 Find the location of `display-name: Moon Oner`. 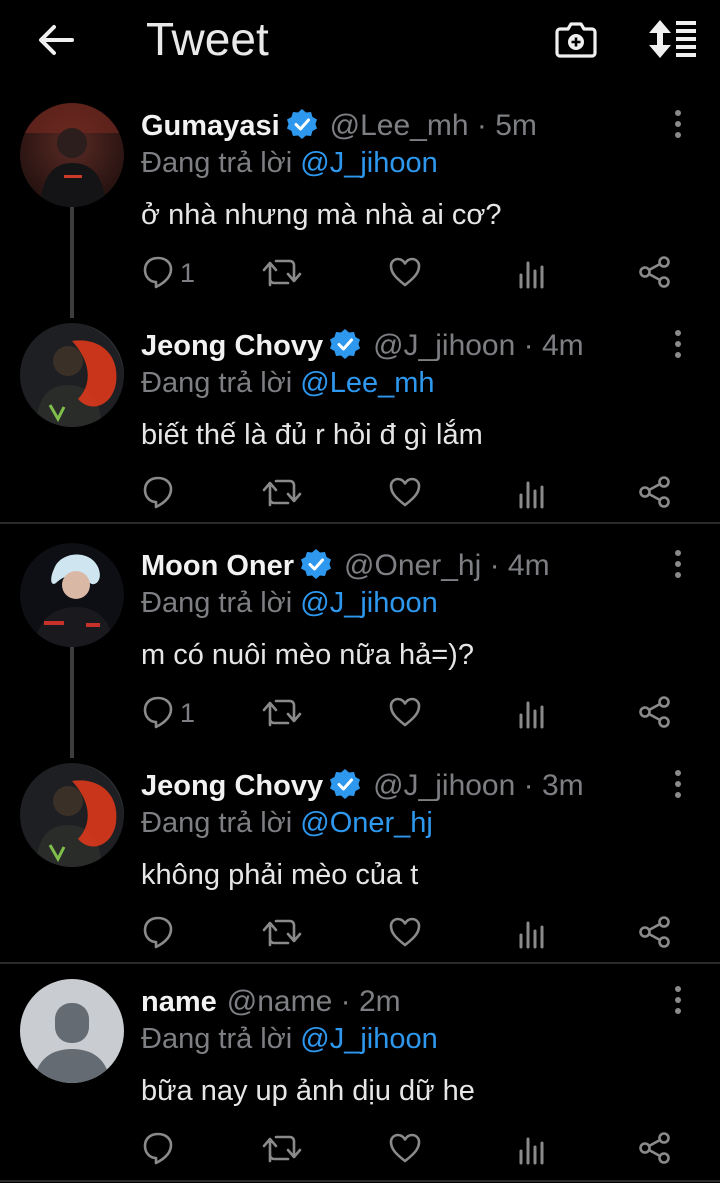

display-name: Moon Oner is located at coordinates (217, 566).